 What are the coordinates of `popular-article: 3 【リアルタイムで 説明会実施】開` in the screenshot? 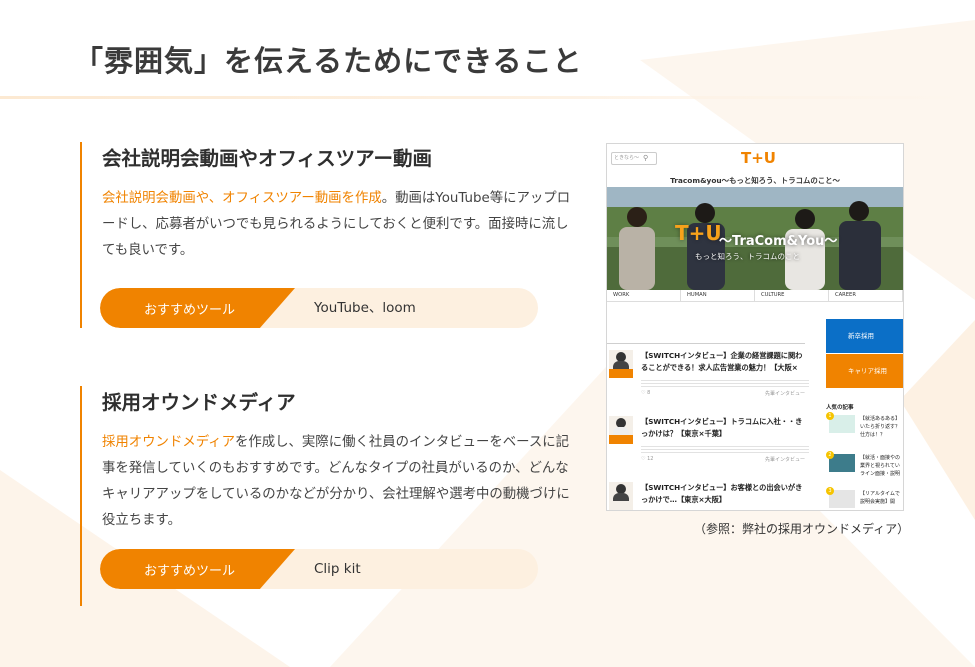 It's located at (864, 498).